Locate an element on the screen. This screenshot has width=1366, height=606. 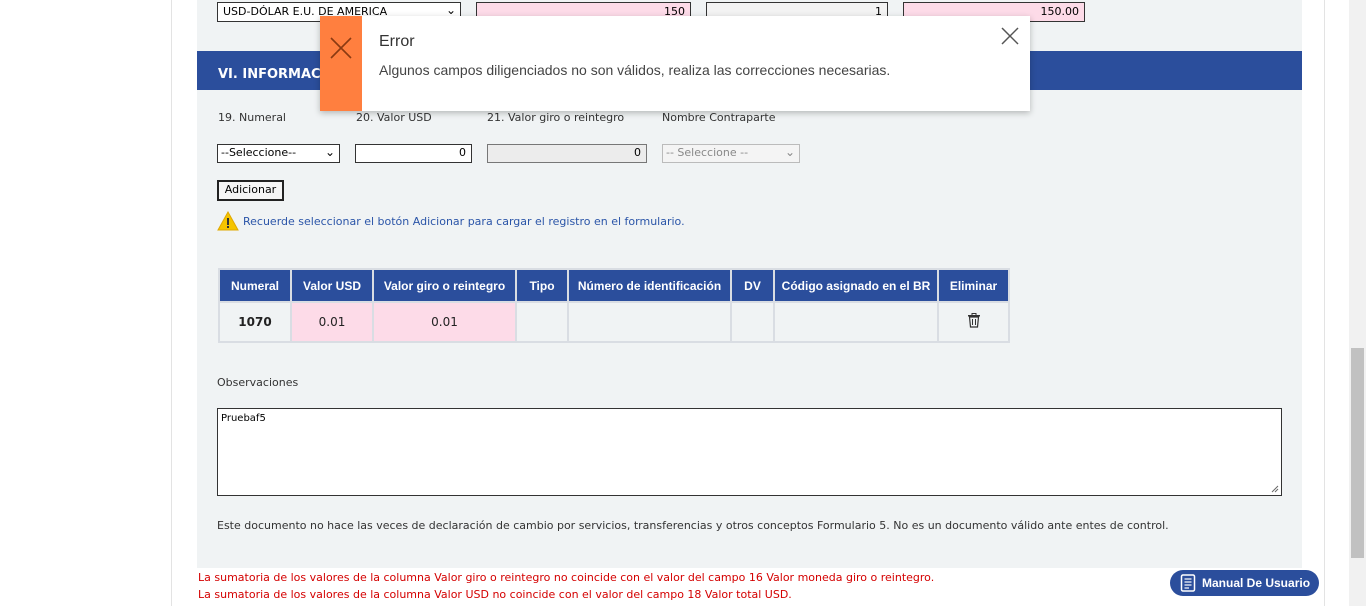
close-icon is located at coordinates (1010, 36).